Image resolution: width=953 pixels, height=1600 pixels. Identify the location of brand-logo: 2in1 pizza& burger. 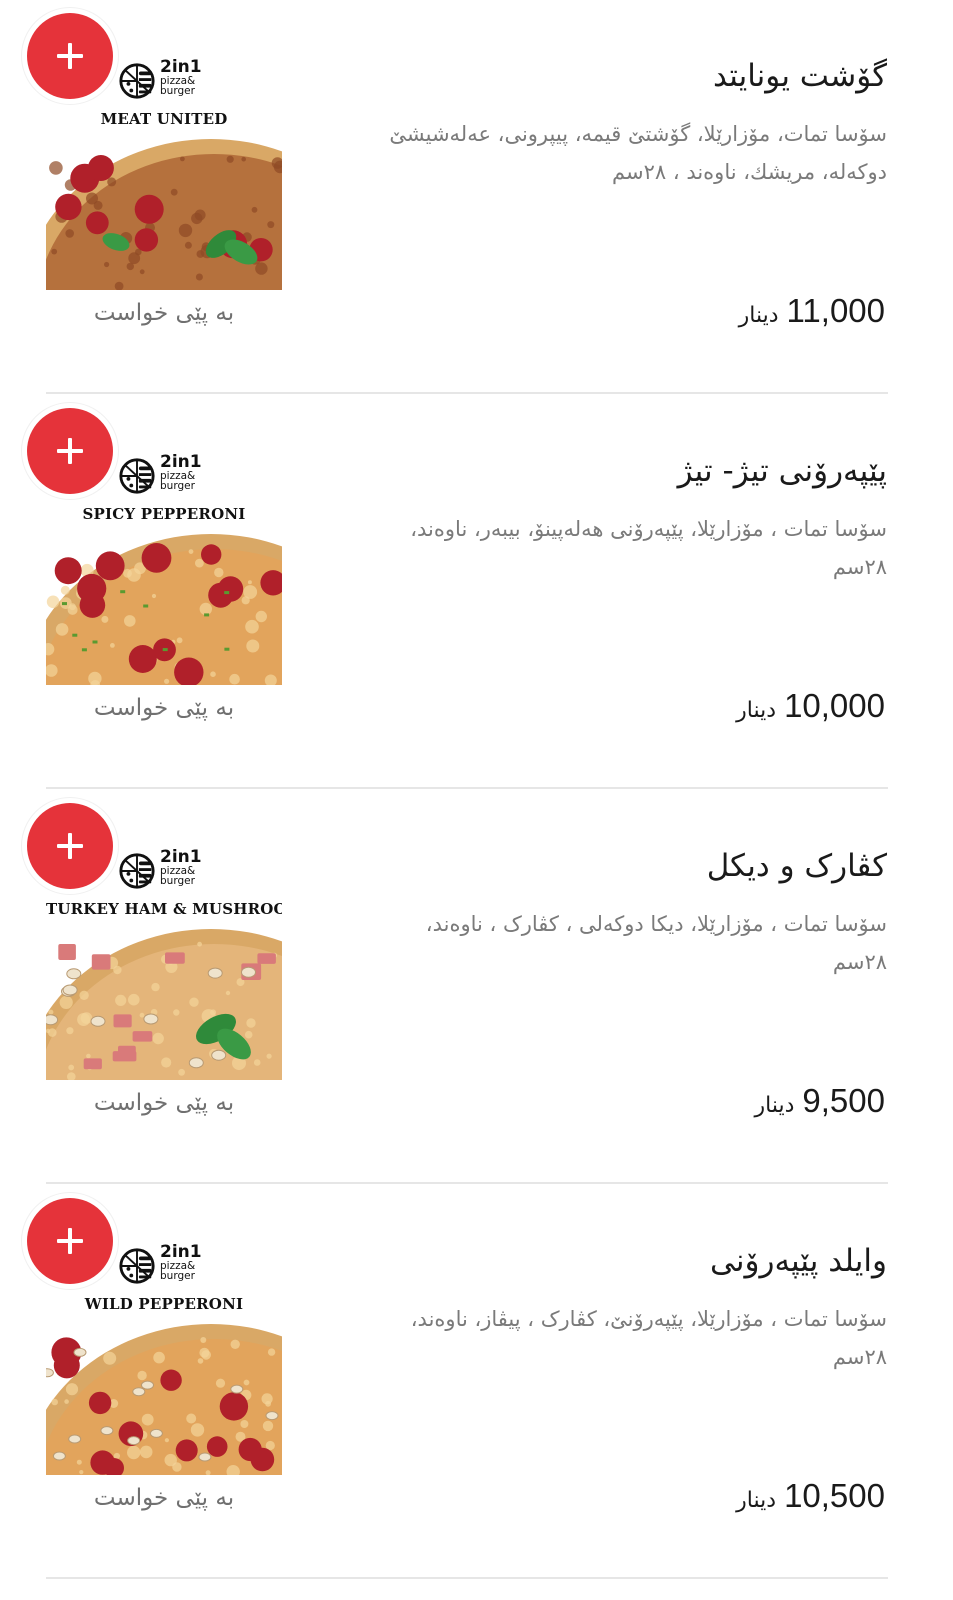
(166, 870).